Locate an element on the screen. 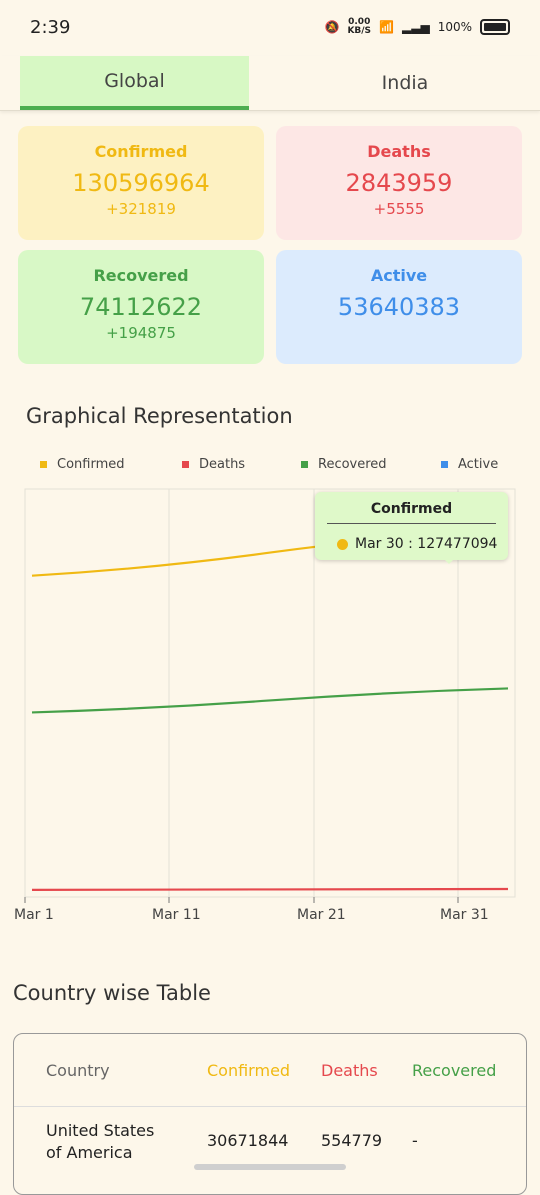  status-time: 2:39 is located at coordinates (50, 27).